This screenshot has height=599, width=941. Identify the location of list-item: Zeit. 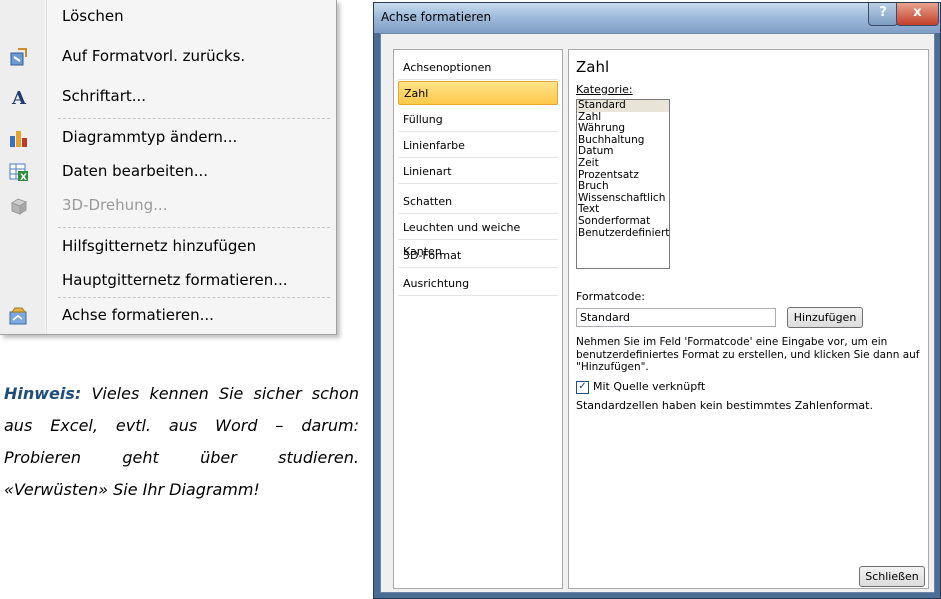
(623, 163).